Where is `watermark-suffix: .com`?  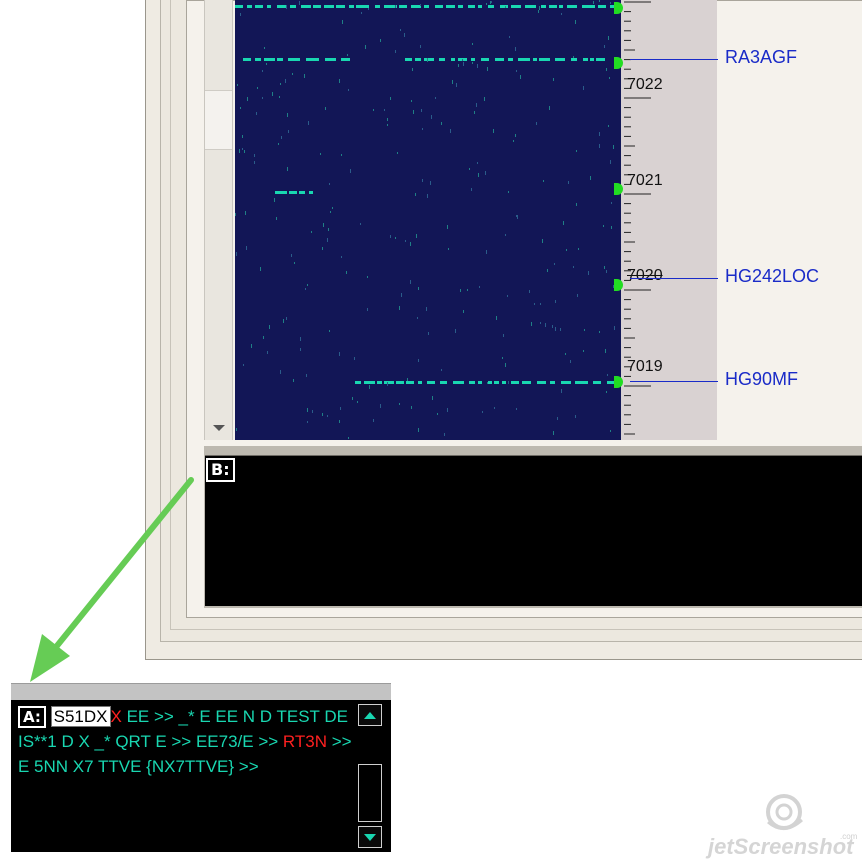
watermark-suffix: .com is located at coordinates (849, 836).